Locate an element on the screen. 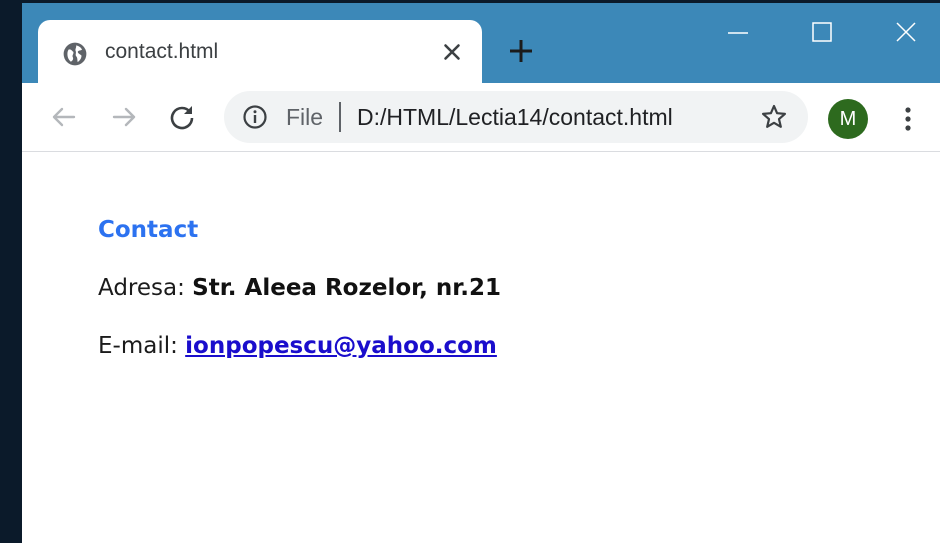 This screenshot has height=543, width=940. reload-button is located at coordinates (182, 117).